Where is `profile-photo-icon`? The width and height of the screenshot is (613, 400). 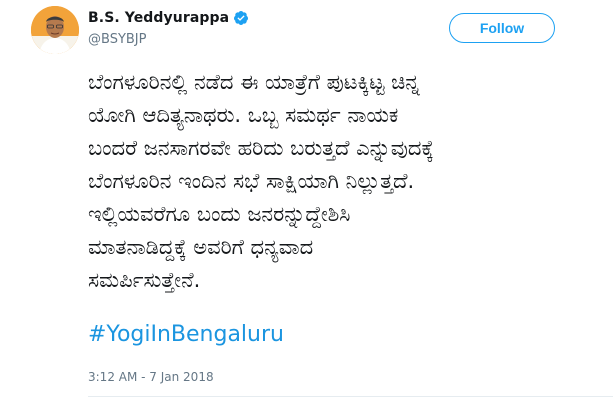 profile-photo-icon is located at coordinates (55, 30).